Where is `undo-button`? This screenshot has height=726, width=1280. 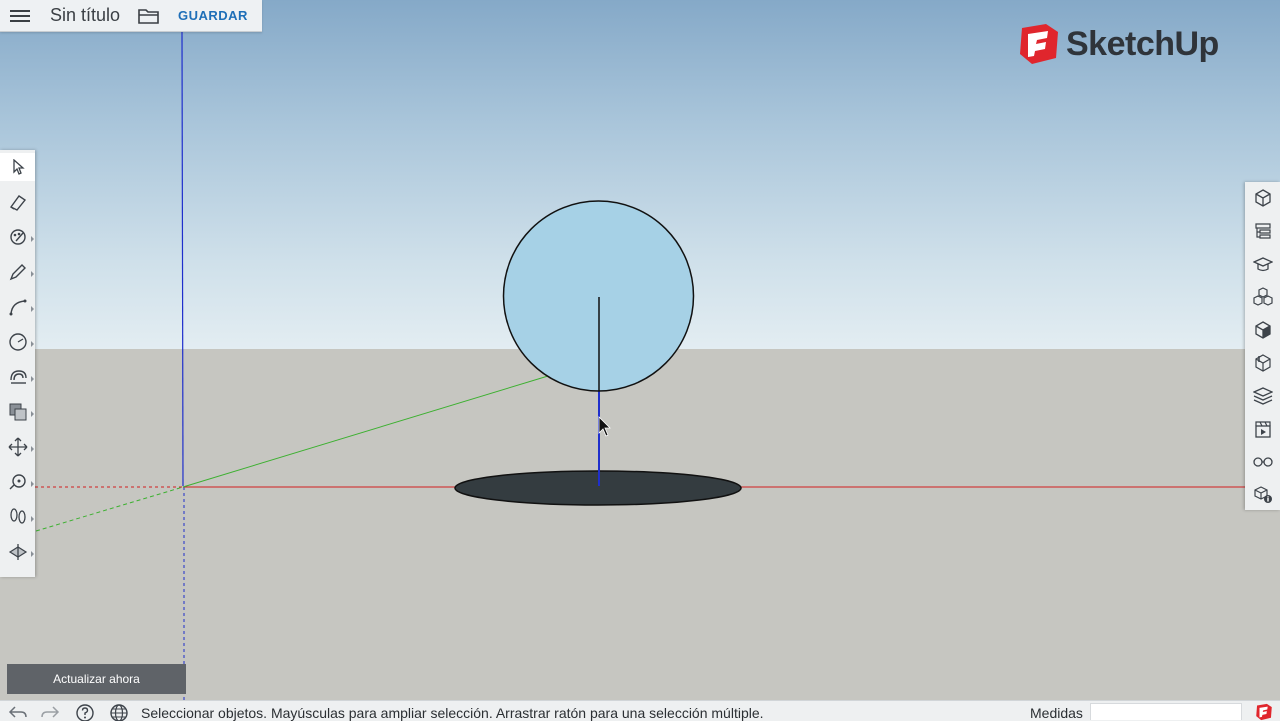 undo-button is located at coordinates (18, 712).